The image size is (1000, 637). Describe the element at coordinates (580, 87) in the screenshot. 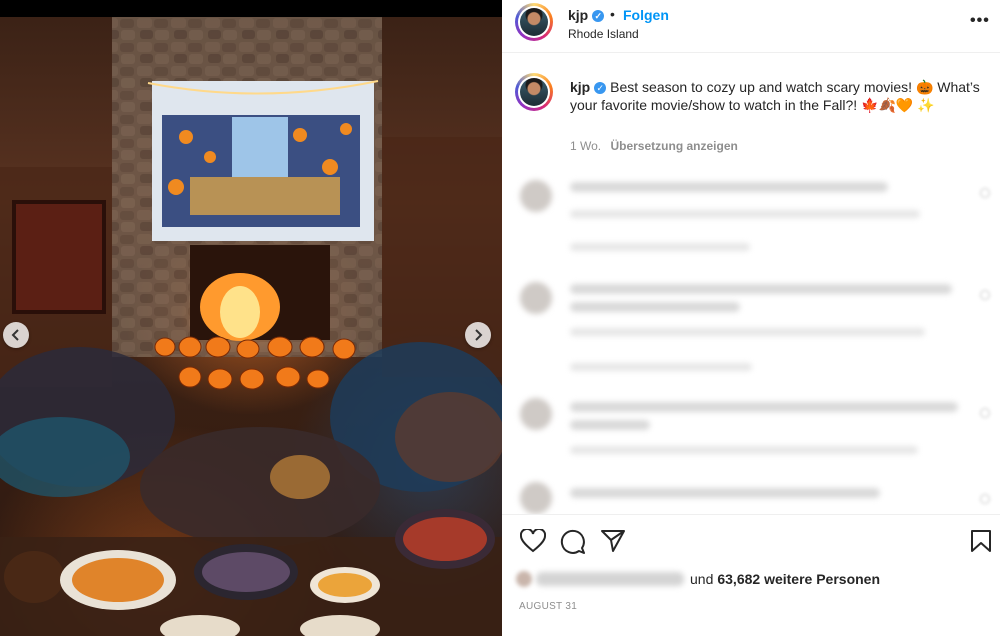

I see `caption-username: kjp` at that location.